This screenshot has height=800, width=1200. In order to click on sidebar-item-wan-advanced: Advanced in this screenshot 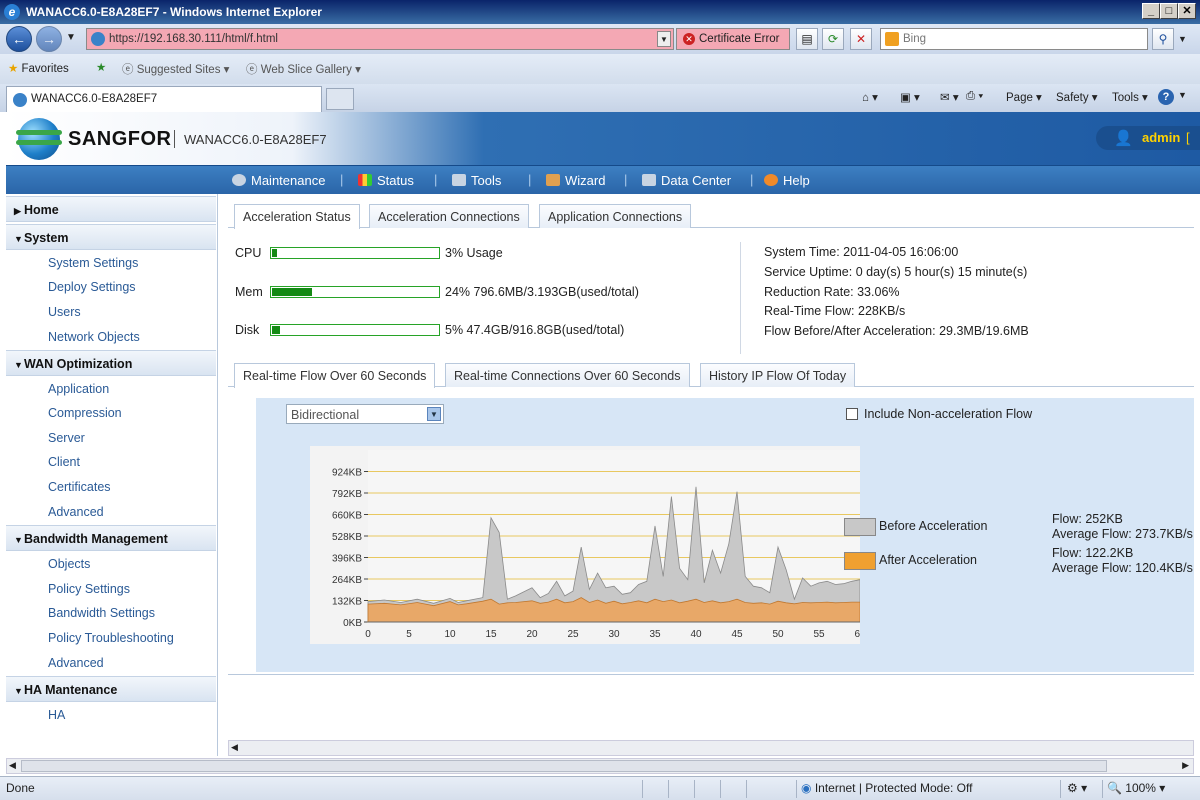, I will do `click(76, 512)`.